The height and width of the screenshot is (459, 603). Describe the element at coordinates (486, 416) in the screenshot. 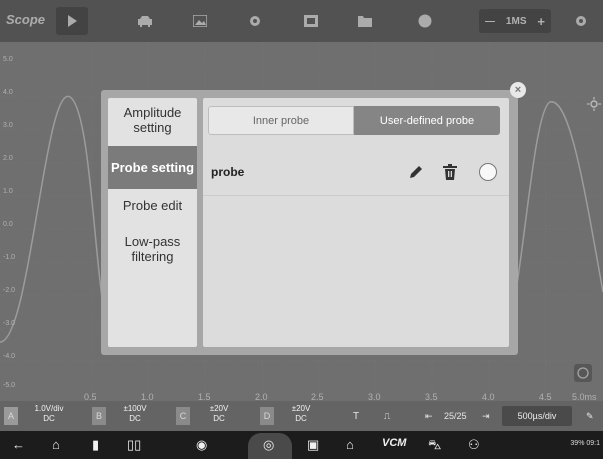

I see `next-page-icon: ⇥` at that location.